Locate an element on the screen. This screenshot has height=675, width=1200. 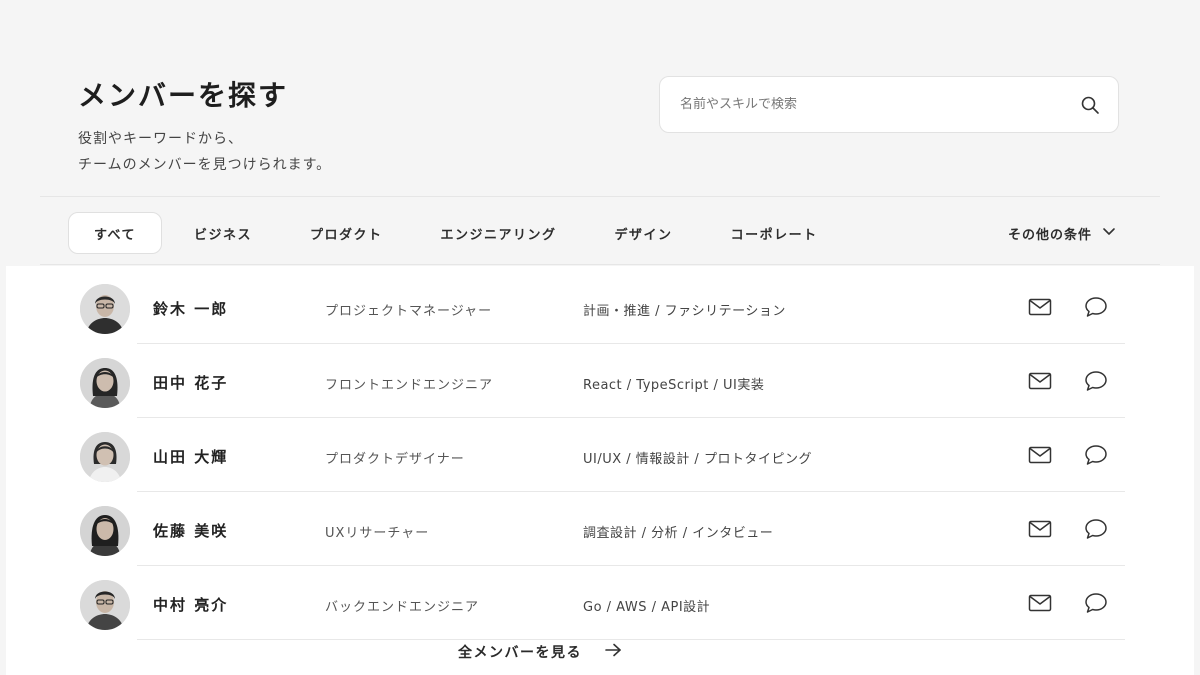
member-role: UXリサーチャー is located at coordinates (377, 533).